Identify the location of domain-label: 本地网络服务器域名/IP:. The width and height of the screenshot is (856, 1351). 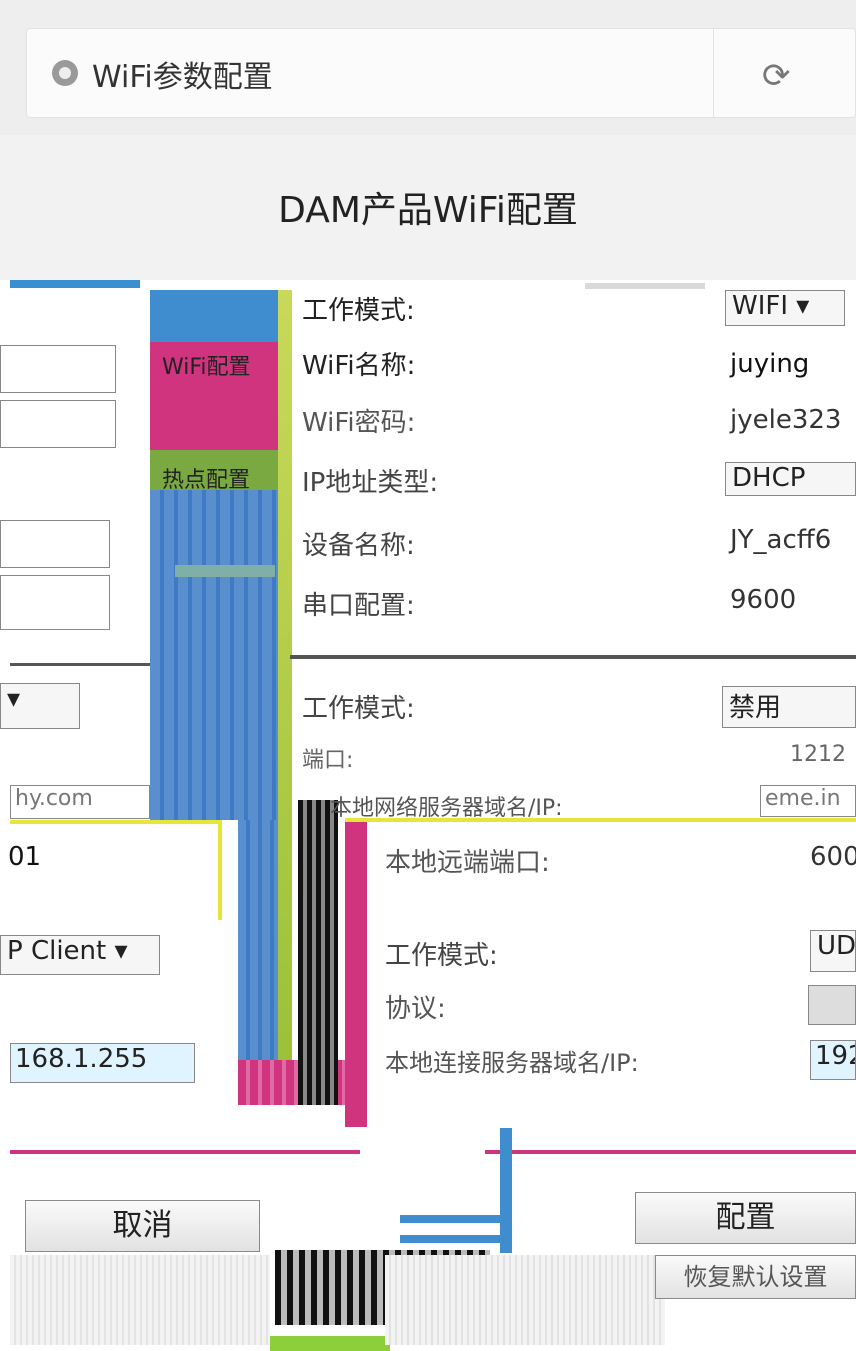
(446, 808).